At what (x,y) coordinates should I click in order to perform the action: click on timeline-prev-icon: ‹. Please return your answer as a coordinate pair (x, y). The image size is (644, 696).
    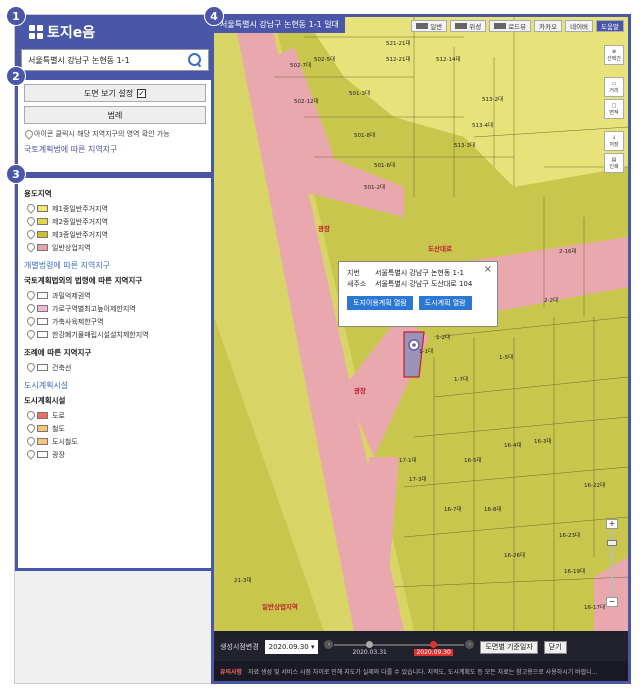
    Looking at the image, I should click on (329, 644).